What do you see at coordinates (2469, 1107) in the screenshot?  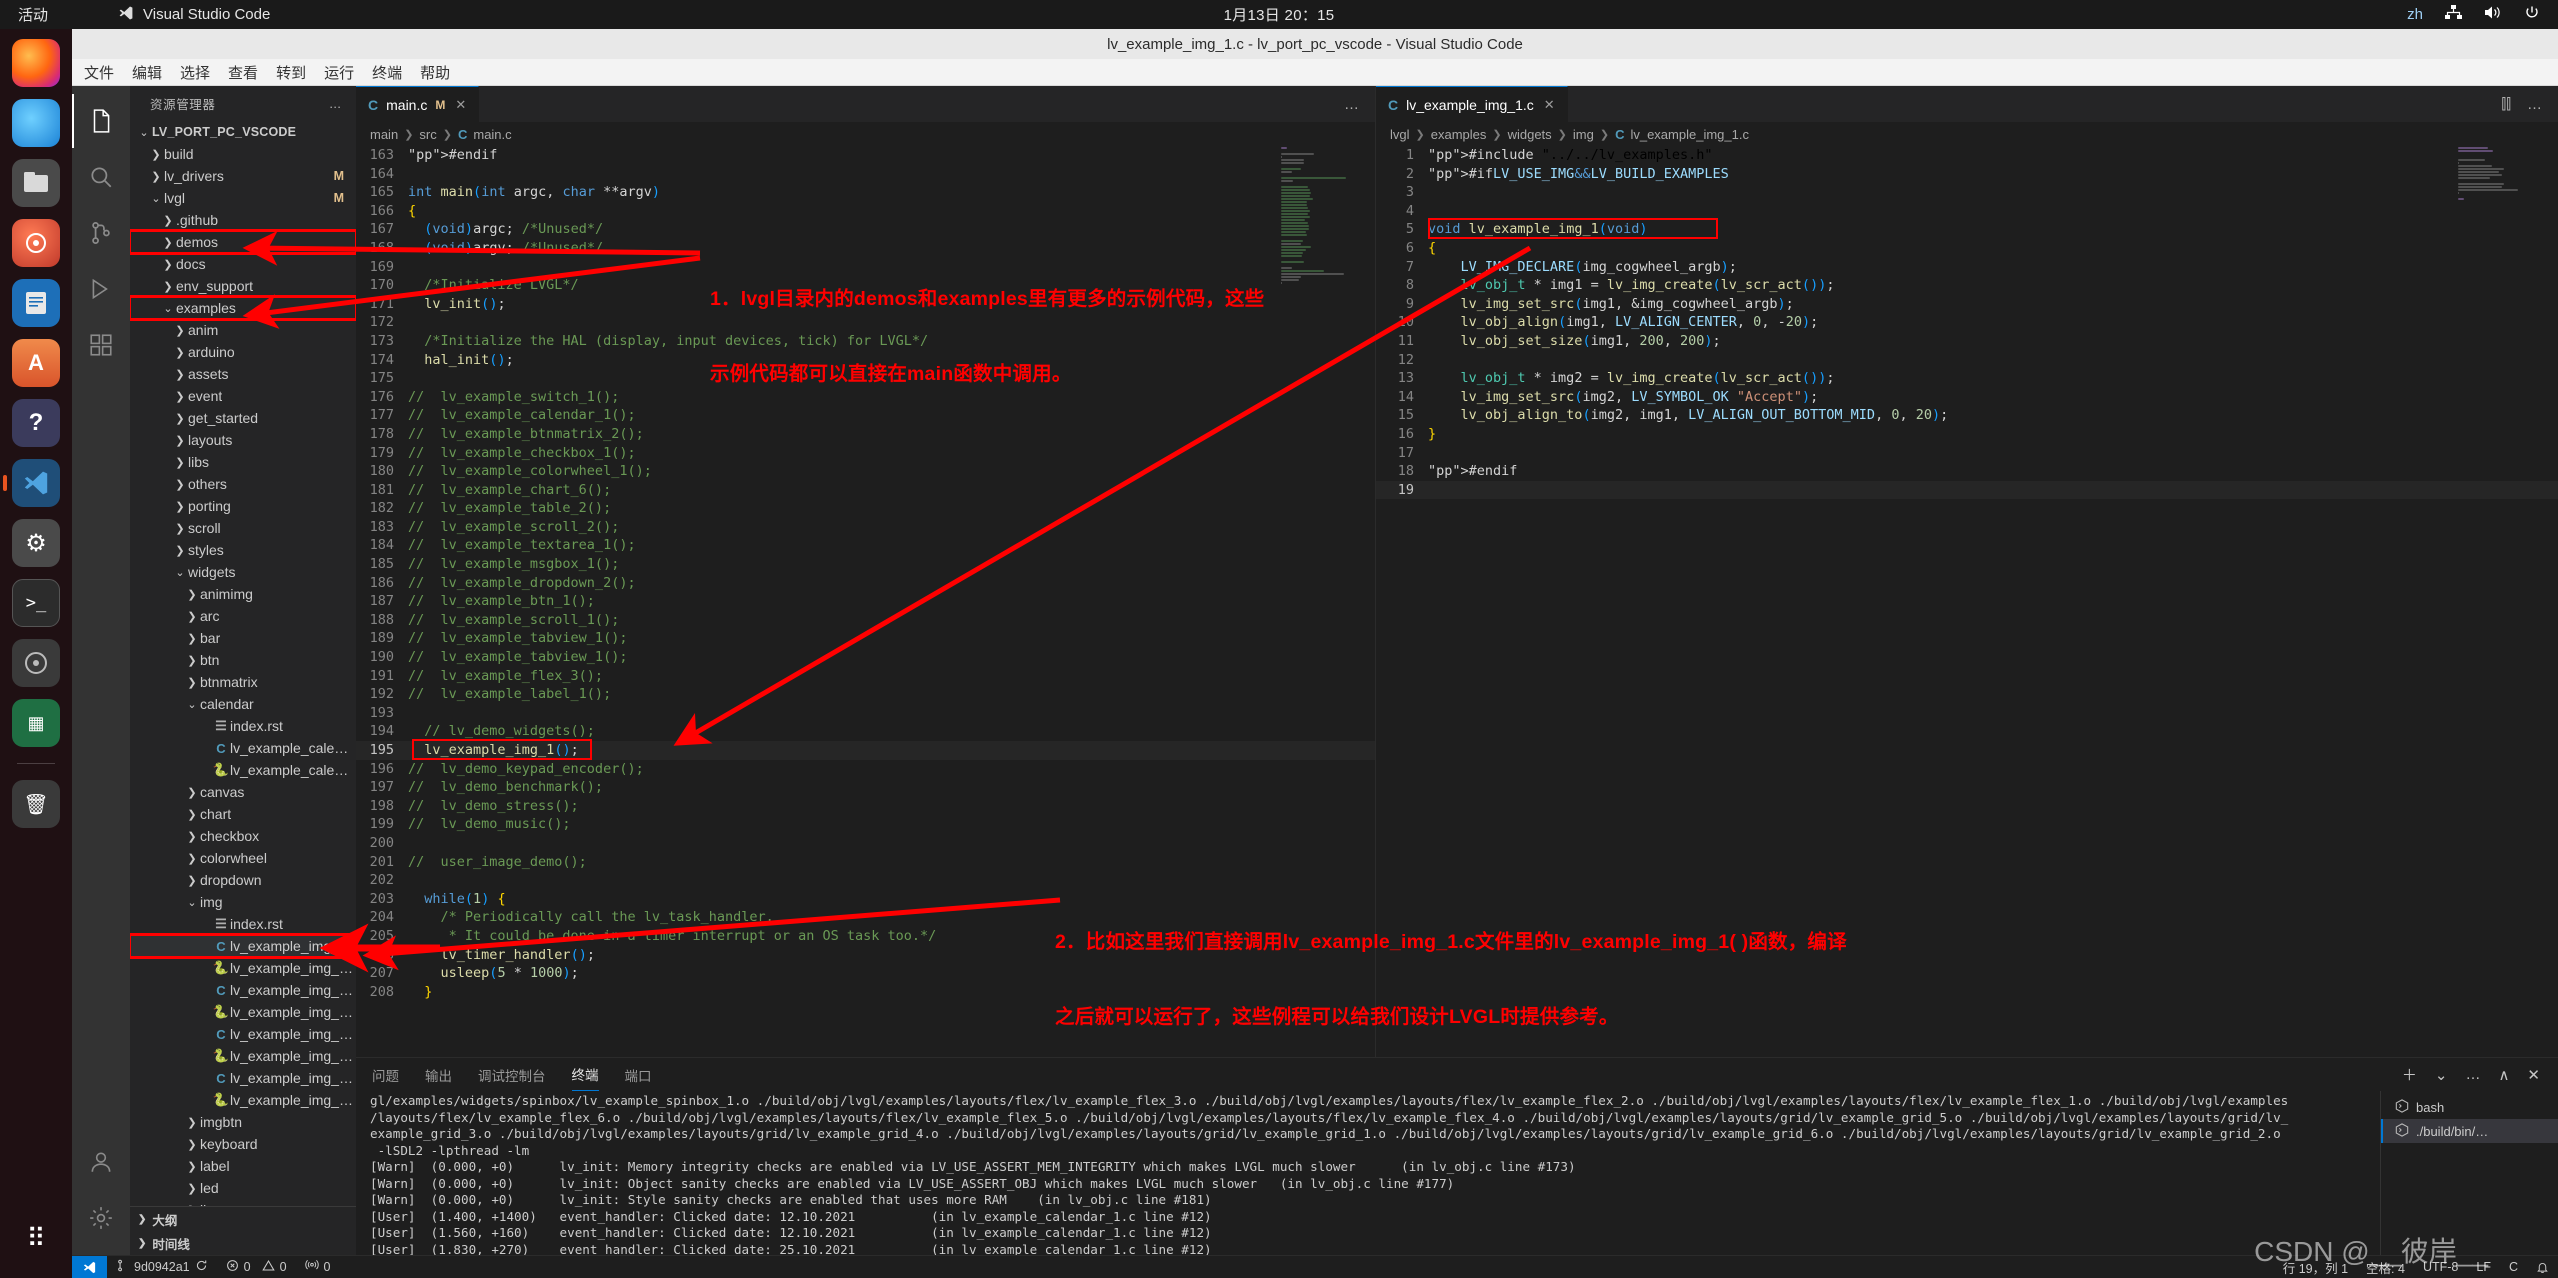 I see `terminal-list-item: bash` at bounding box center [2469, 1107].